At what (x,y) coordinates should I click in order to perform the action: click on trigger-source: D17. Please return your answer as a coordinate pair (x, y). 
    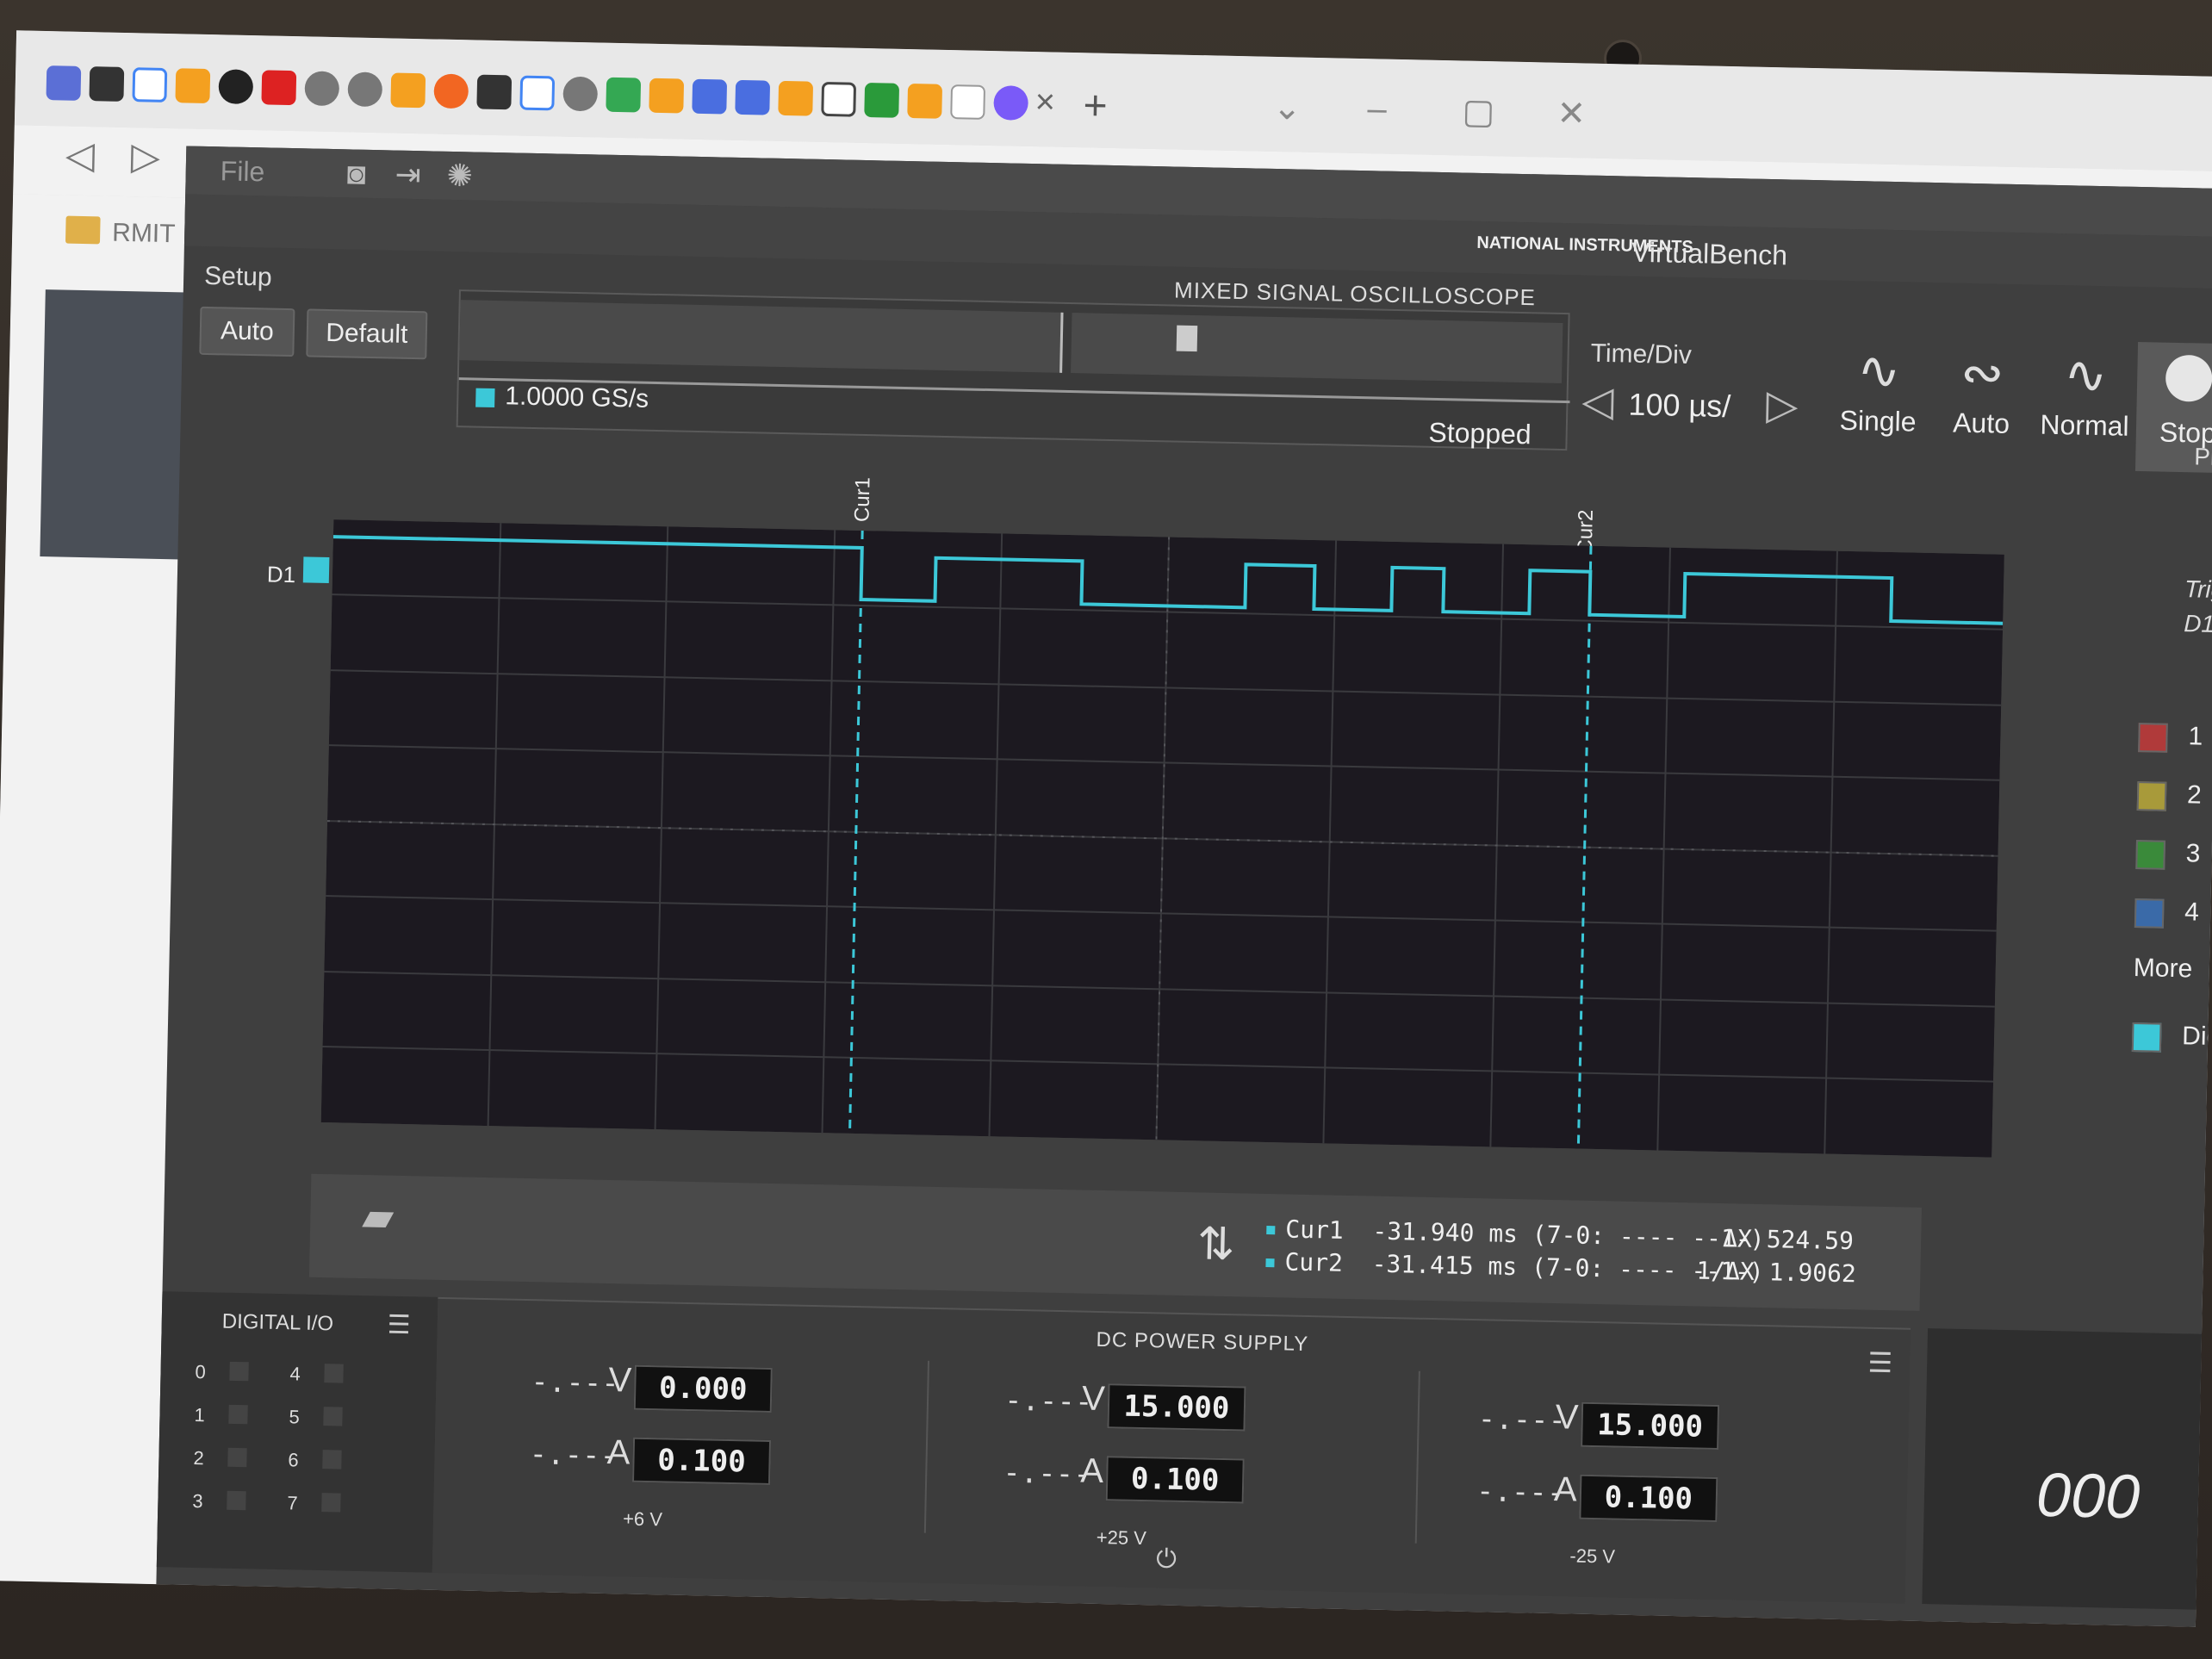
    Looking at the image, I should click on (2198, 624).